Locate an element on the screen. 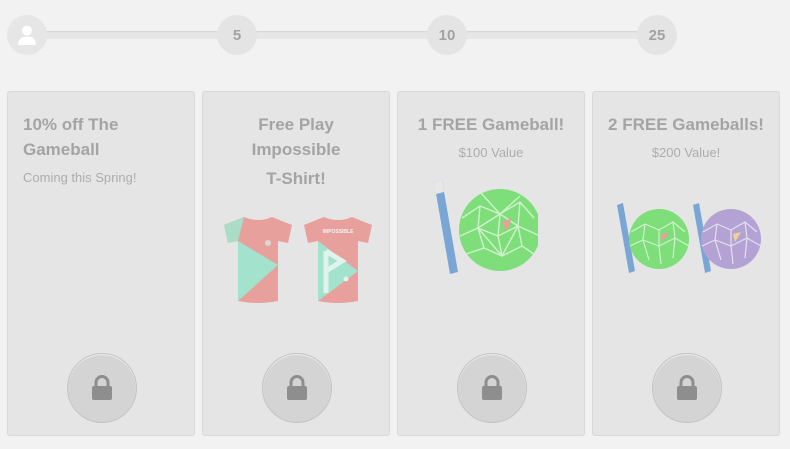 The width and height of the screenshot is (790, 449). user-icon is located at coordinates (27, 35).